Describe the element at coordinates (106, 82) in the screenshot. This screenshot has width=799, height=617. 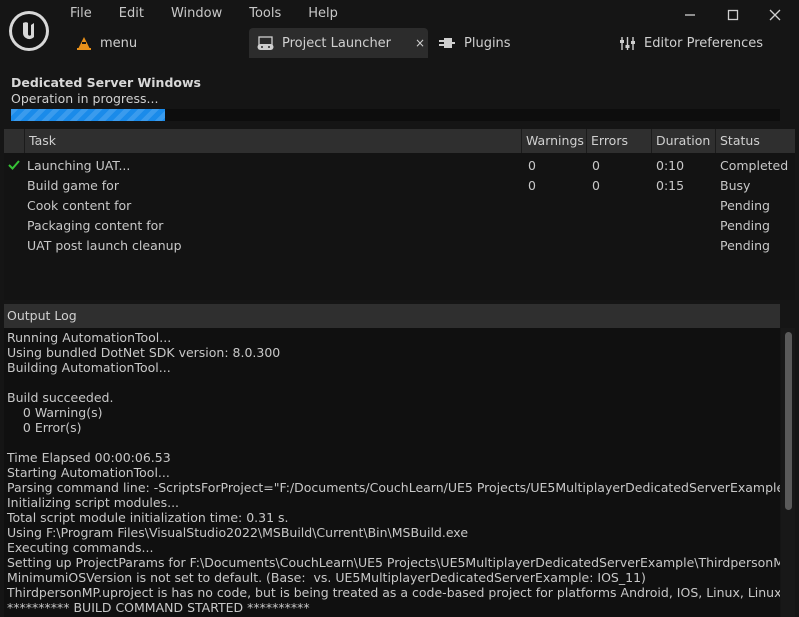
I see `launch-profile-title: Dedicated Server Windows` at that location.